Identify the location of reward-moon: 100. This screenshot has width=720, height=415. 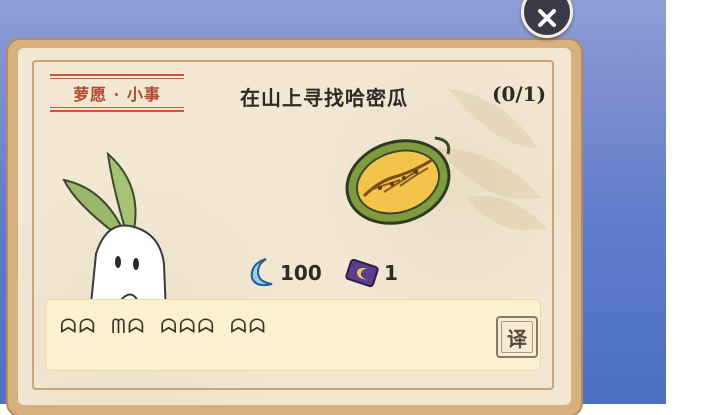
(283, 273).